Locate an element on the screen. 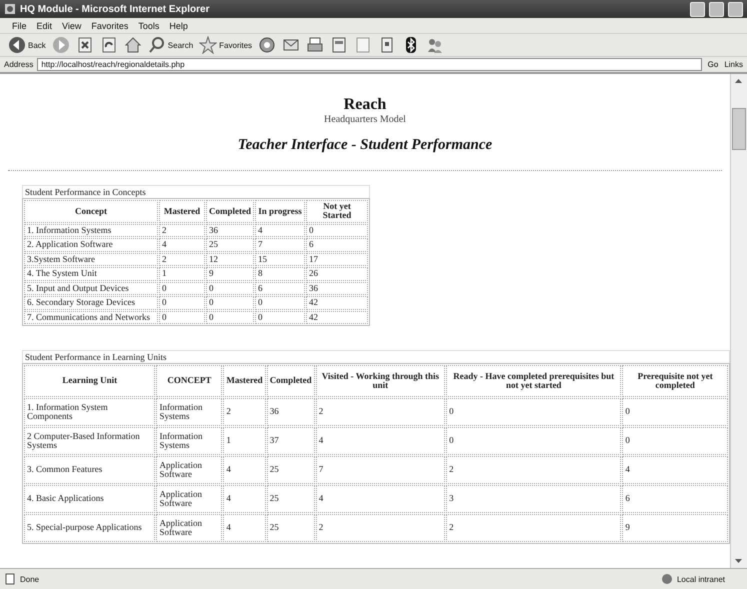 Image resolution: width=747 pixels, height=589 pixels. table-cell: 7 is located at coordinates (280, 245).